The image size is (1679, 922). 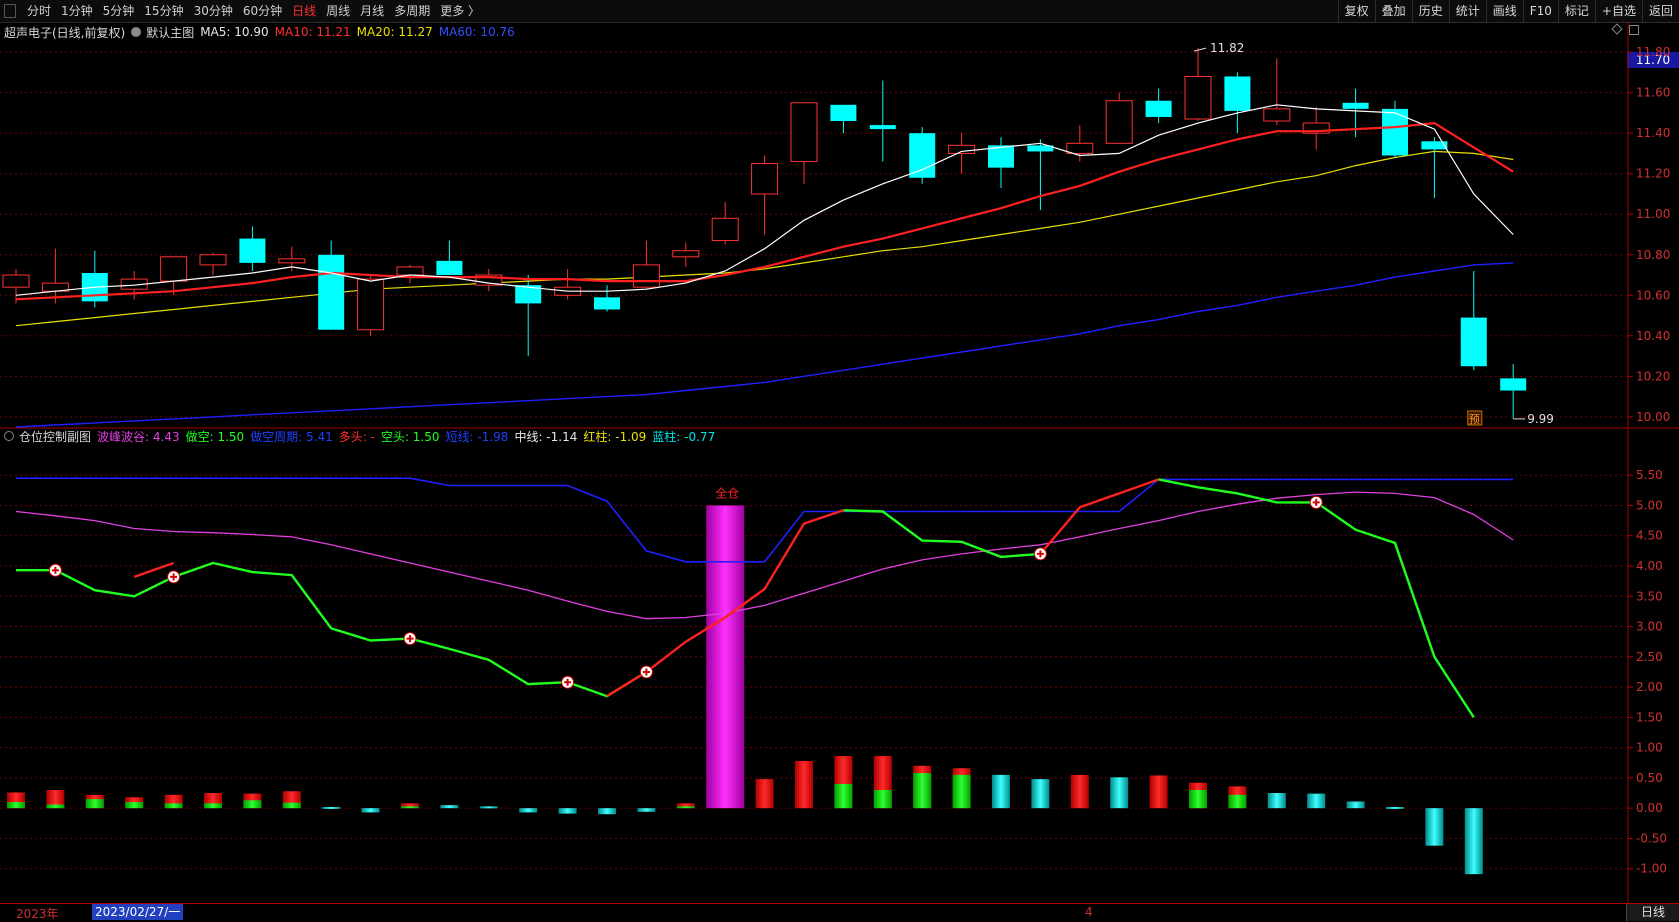 What do you see at coordinates (1649, 778) in the screenshot?
I see `sub-tick-label: 0.50` at bounding box center [1649, 778].